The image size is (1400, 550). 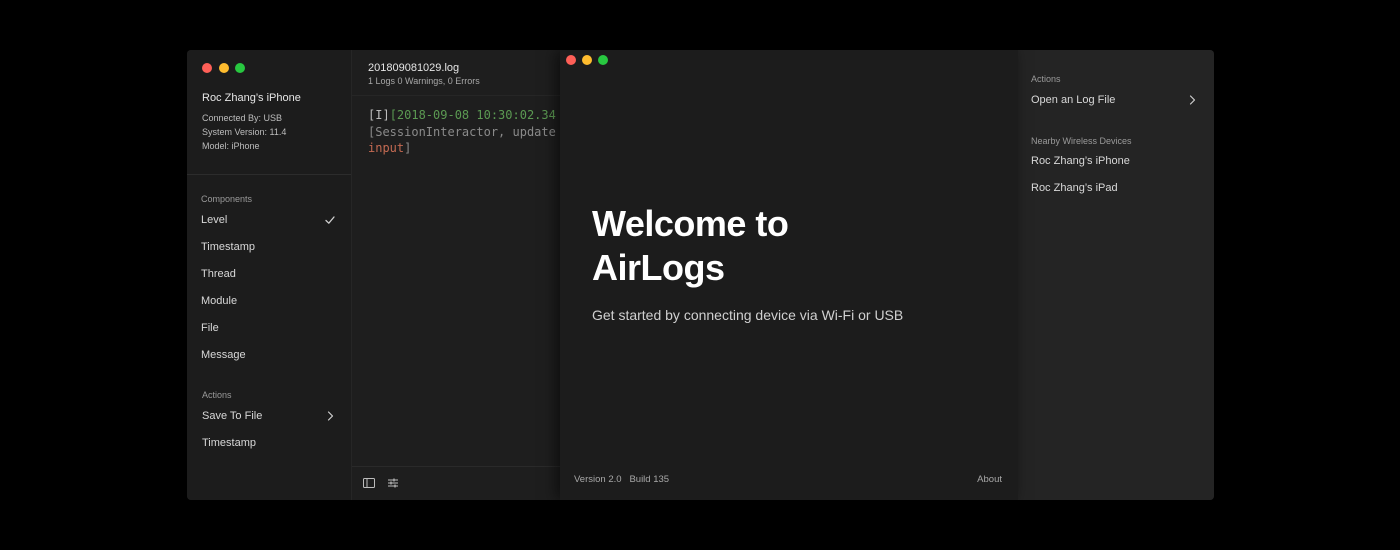 What do you see at coordinates (229, 443) in the screenshot?
I see `action-label: Timestamp` at bounding box center [229, 443].